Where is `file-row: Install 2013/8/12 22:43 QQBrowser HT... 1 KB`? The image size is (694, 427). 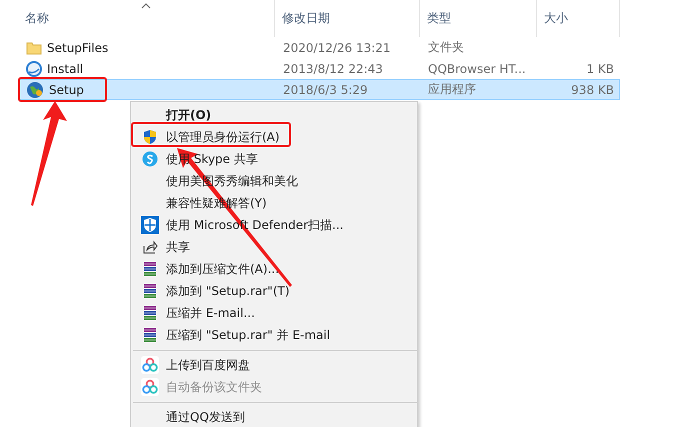 file-row: Install 2013/8/12 22:43 QQBrowser HT... 1 KB is located at coordinates (319, 68).